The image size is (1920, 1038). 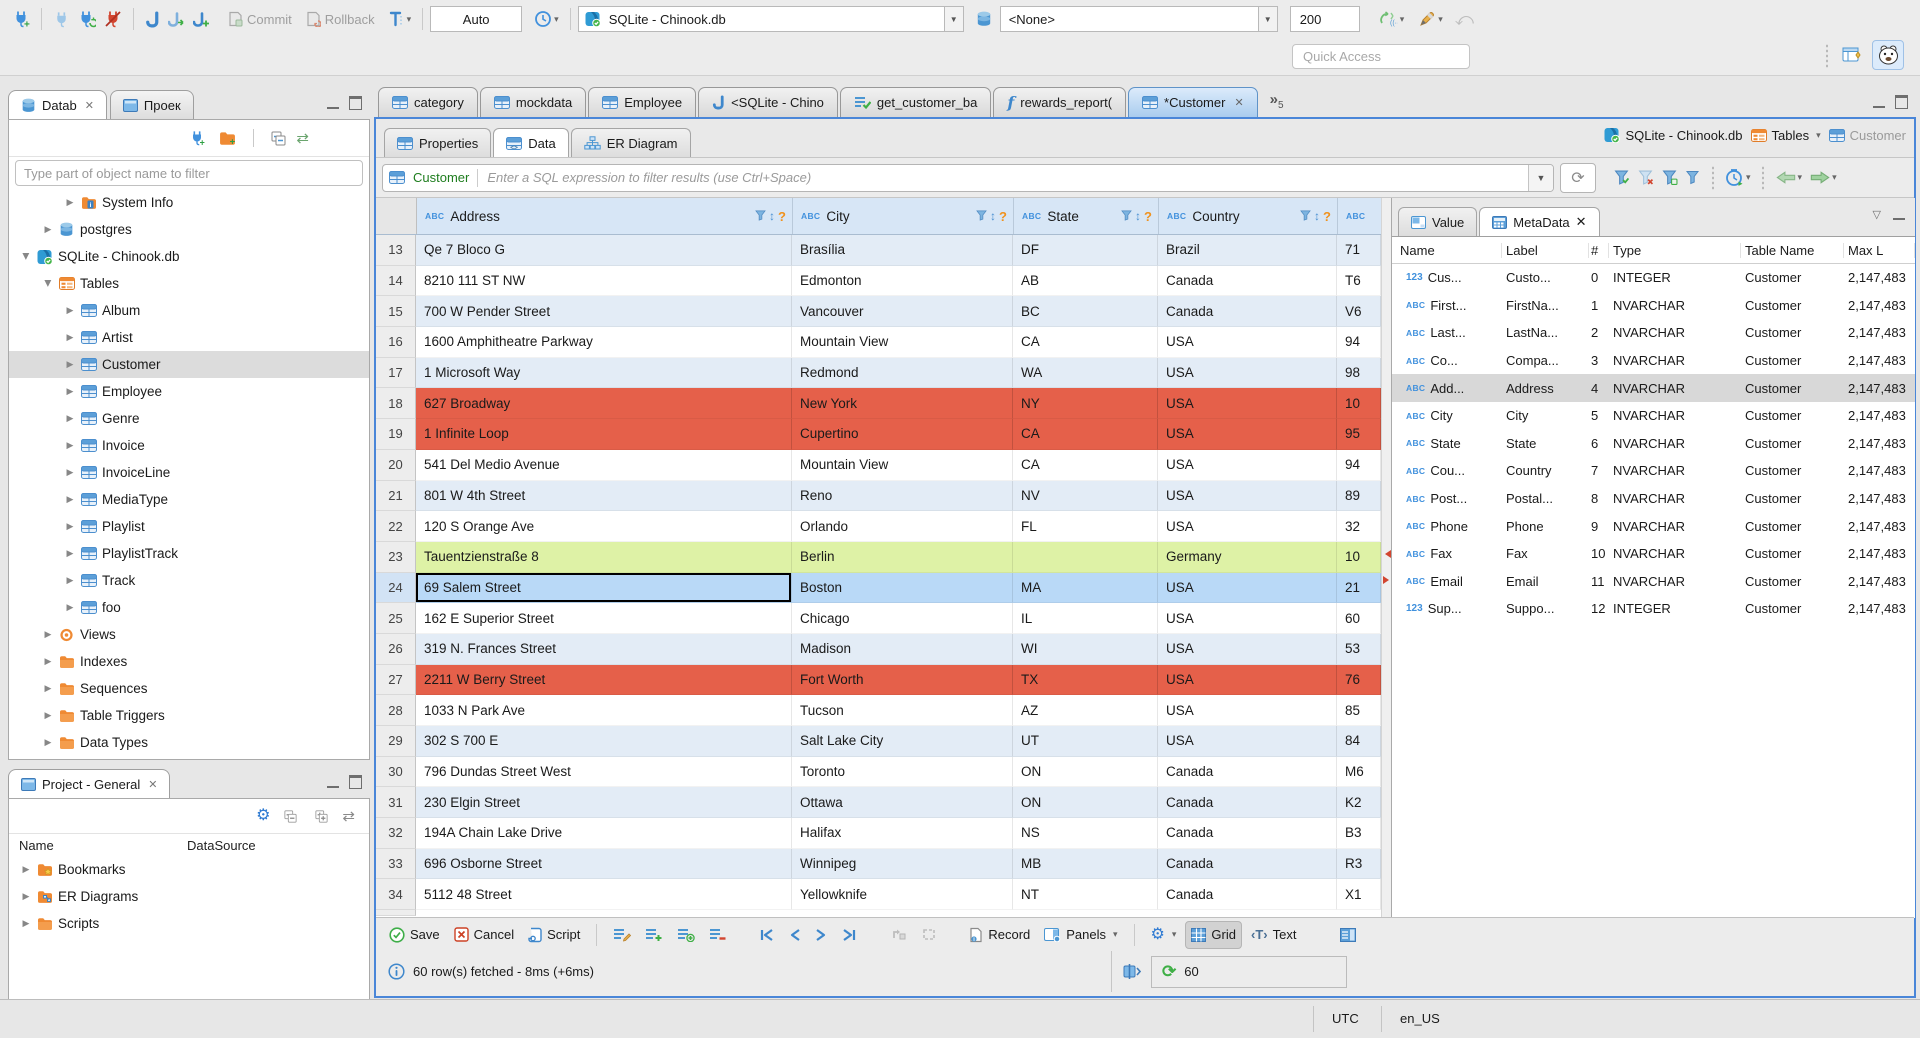 I want to click on grid-row-27: 27 2211 W Berry Street Fort Worth TX USA 76, so click(x=878, y=680).